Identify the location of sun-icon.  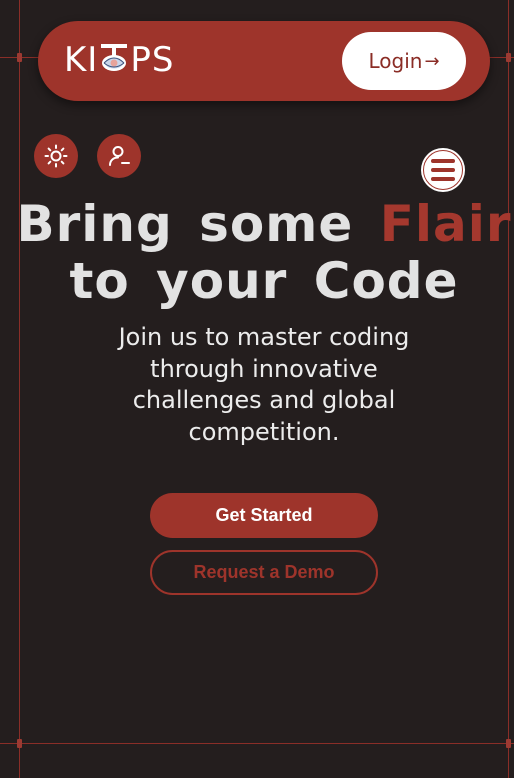
(56, 156).